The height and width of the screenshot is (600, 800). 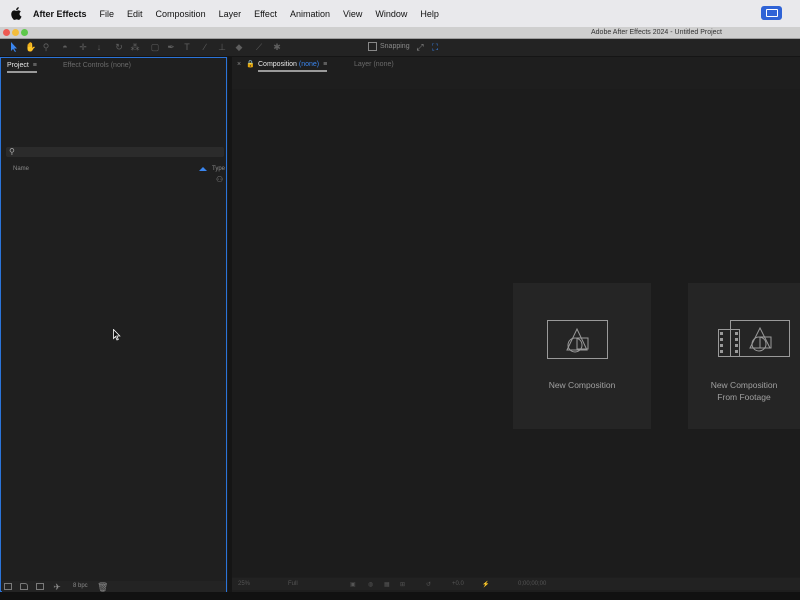 What do you see at coordinates (221, 180) in the screenshot?
I see `flowchart-icon: ⚇` at bounding box center [221, 180].